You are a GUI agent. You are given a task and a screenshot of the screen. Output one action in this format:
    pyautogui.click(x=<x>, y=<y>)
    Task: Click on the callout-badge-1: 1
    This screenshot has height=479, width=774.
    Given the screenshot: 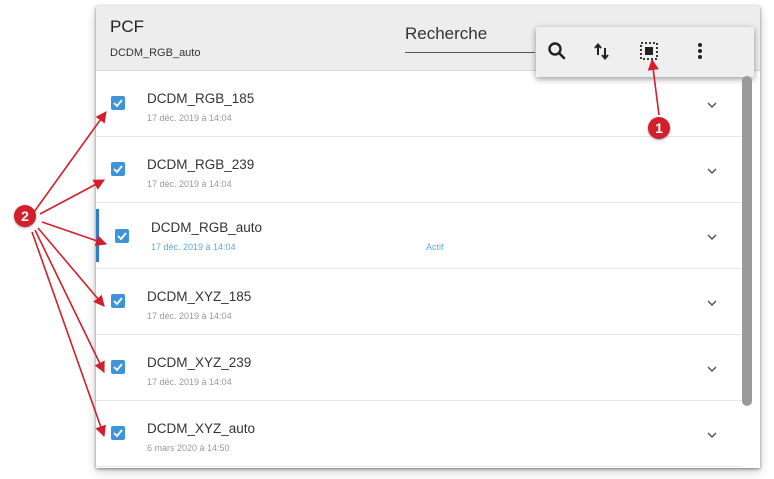 What is the action you would take?
    pyautogui.click(x=659, y=128)
    